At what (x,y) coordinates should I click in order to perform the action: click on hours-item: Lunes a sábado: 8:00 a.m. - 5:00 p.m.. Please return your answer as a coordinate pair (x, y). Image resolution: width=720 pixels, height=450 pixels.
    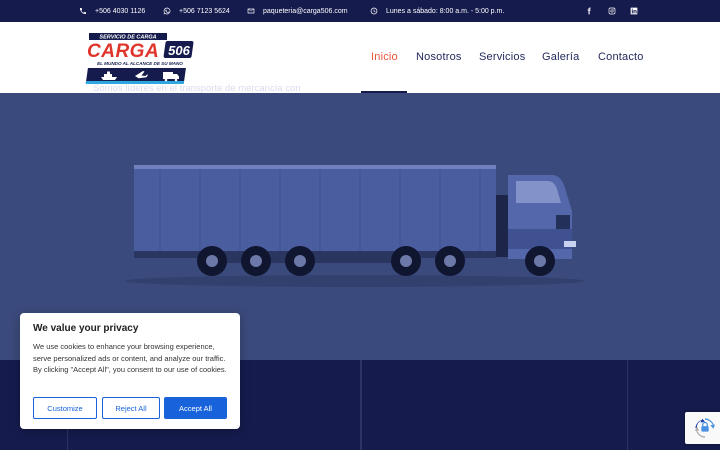
    Looking at the image, I should click on (437, 11).